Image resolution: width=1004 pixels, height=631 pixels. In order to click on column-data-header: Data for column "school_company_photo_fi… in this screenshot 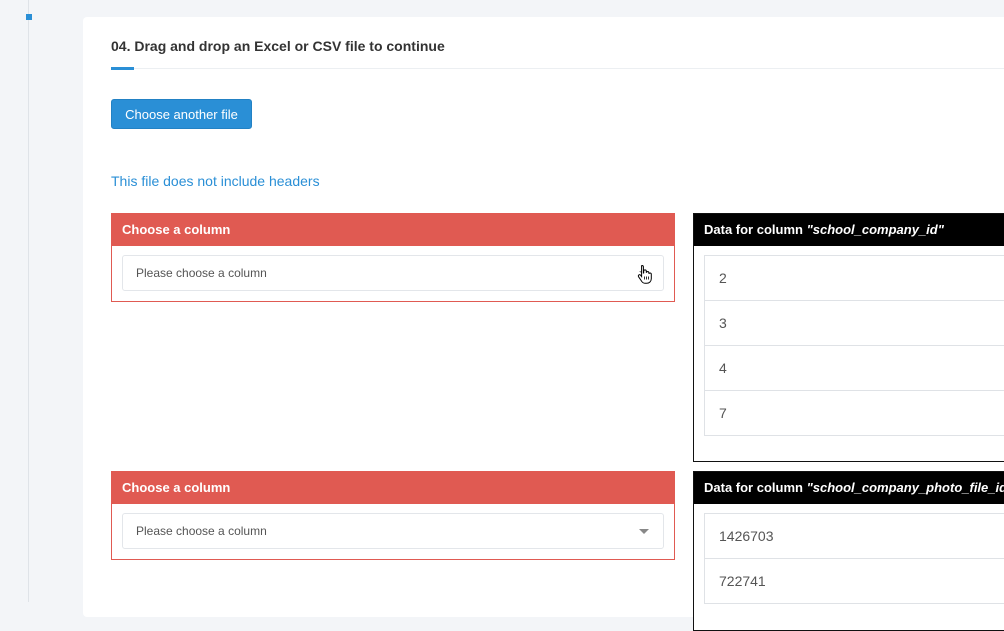, I will do `click(849, 488)`.